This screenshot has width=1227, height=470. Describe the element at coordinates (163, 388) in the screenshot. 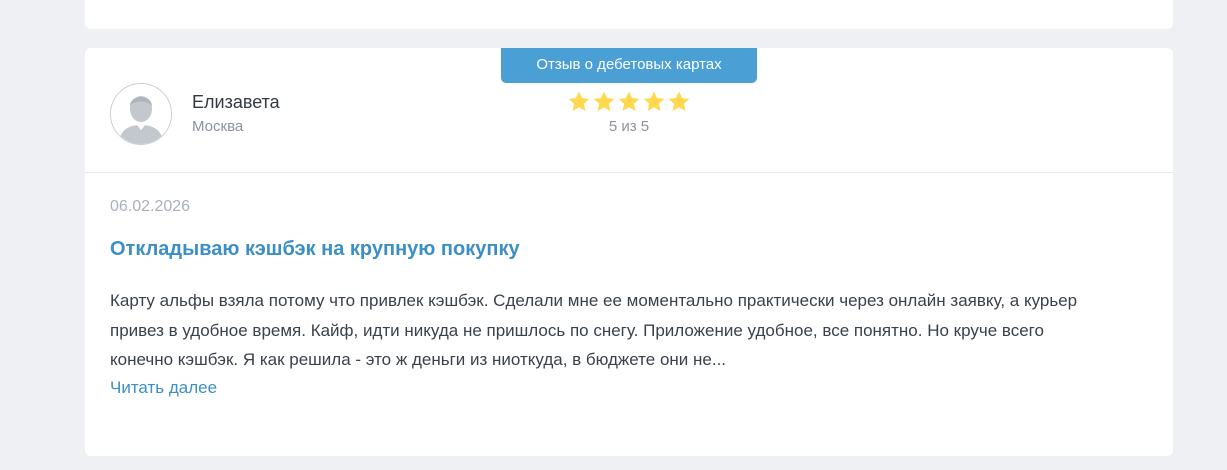

I see `read-more-link: Читать далее` at that location.